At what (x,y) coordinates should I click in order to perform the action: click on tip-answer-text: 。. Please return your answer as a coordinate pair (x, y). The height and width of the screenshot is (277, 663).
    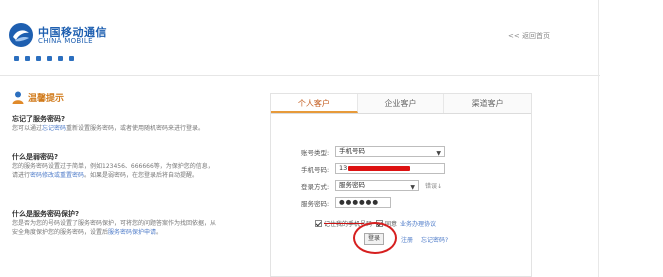
    Looking at the image, I should click on (159, 232).